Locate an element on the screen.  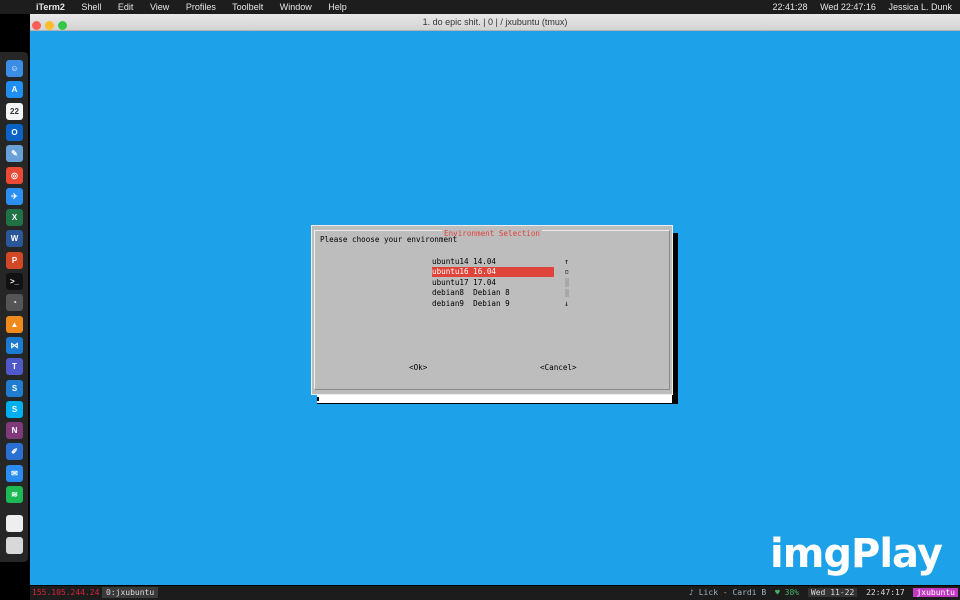
skype-icon: S is located at coordinates (14, 409).